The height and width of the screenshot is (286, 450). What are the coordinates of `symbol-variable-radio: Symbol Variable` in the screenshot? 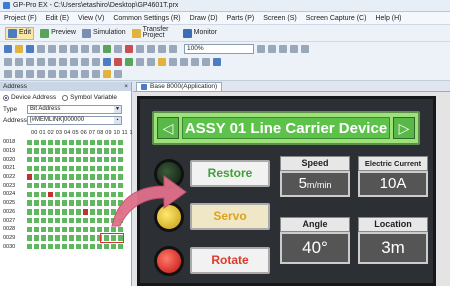 It's located at (89, 97).